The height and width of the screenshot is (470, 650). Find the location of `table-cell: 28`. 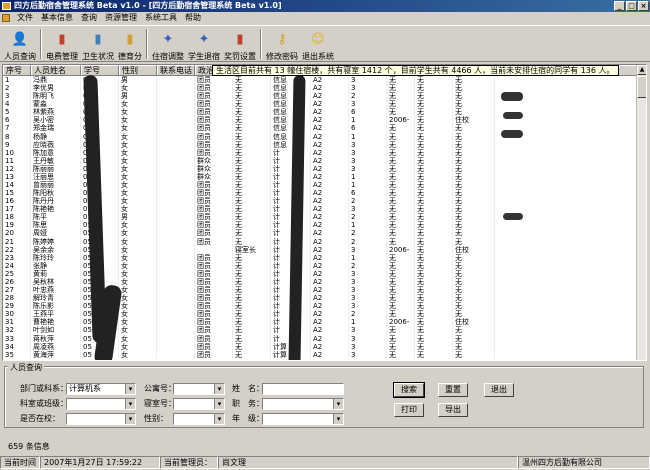

table-cell: 28 is located at coordinates (17, 298).